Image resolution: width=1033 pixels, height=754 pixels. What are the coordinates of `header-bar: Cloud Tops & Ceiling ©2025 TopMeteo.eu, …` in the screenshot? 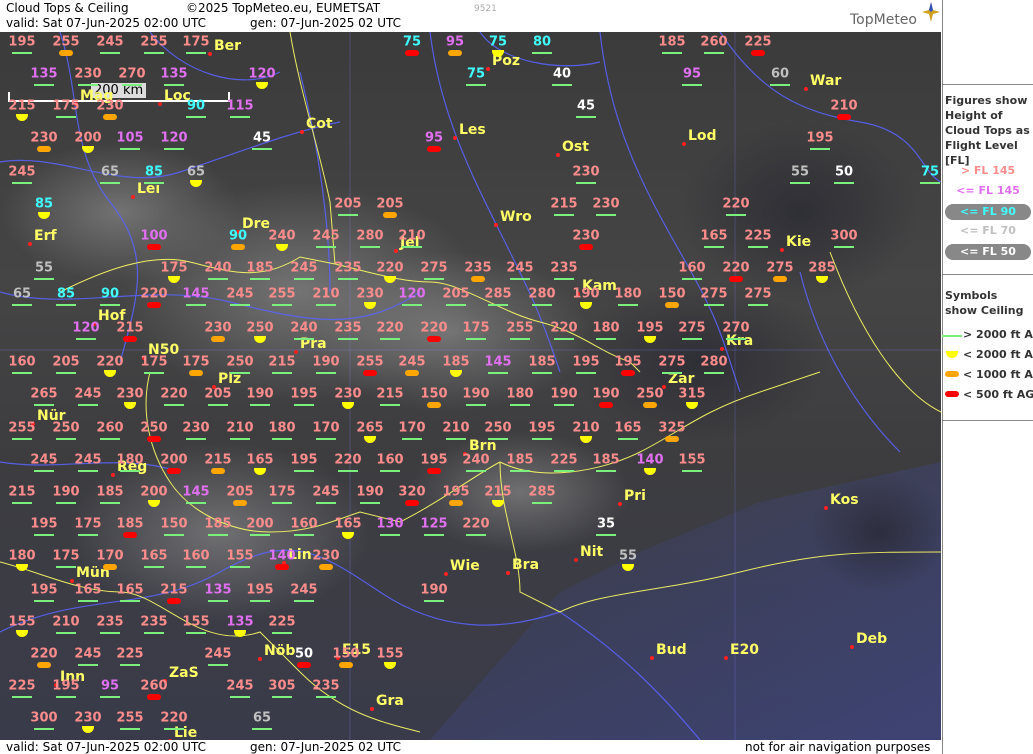 It's located at (471, 16).